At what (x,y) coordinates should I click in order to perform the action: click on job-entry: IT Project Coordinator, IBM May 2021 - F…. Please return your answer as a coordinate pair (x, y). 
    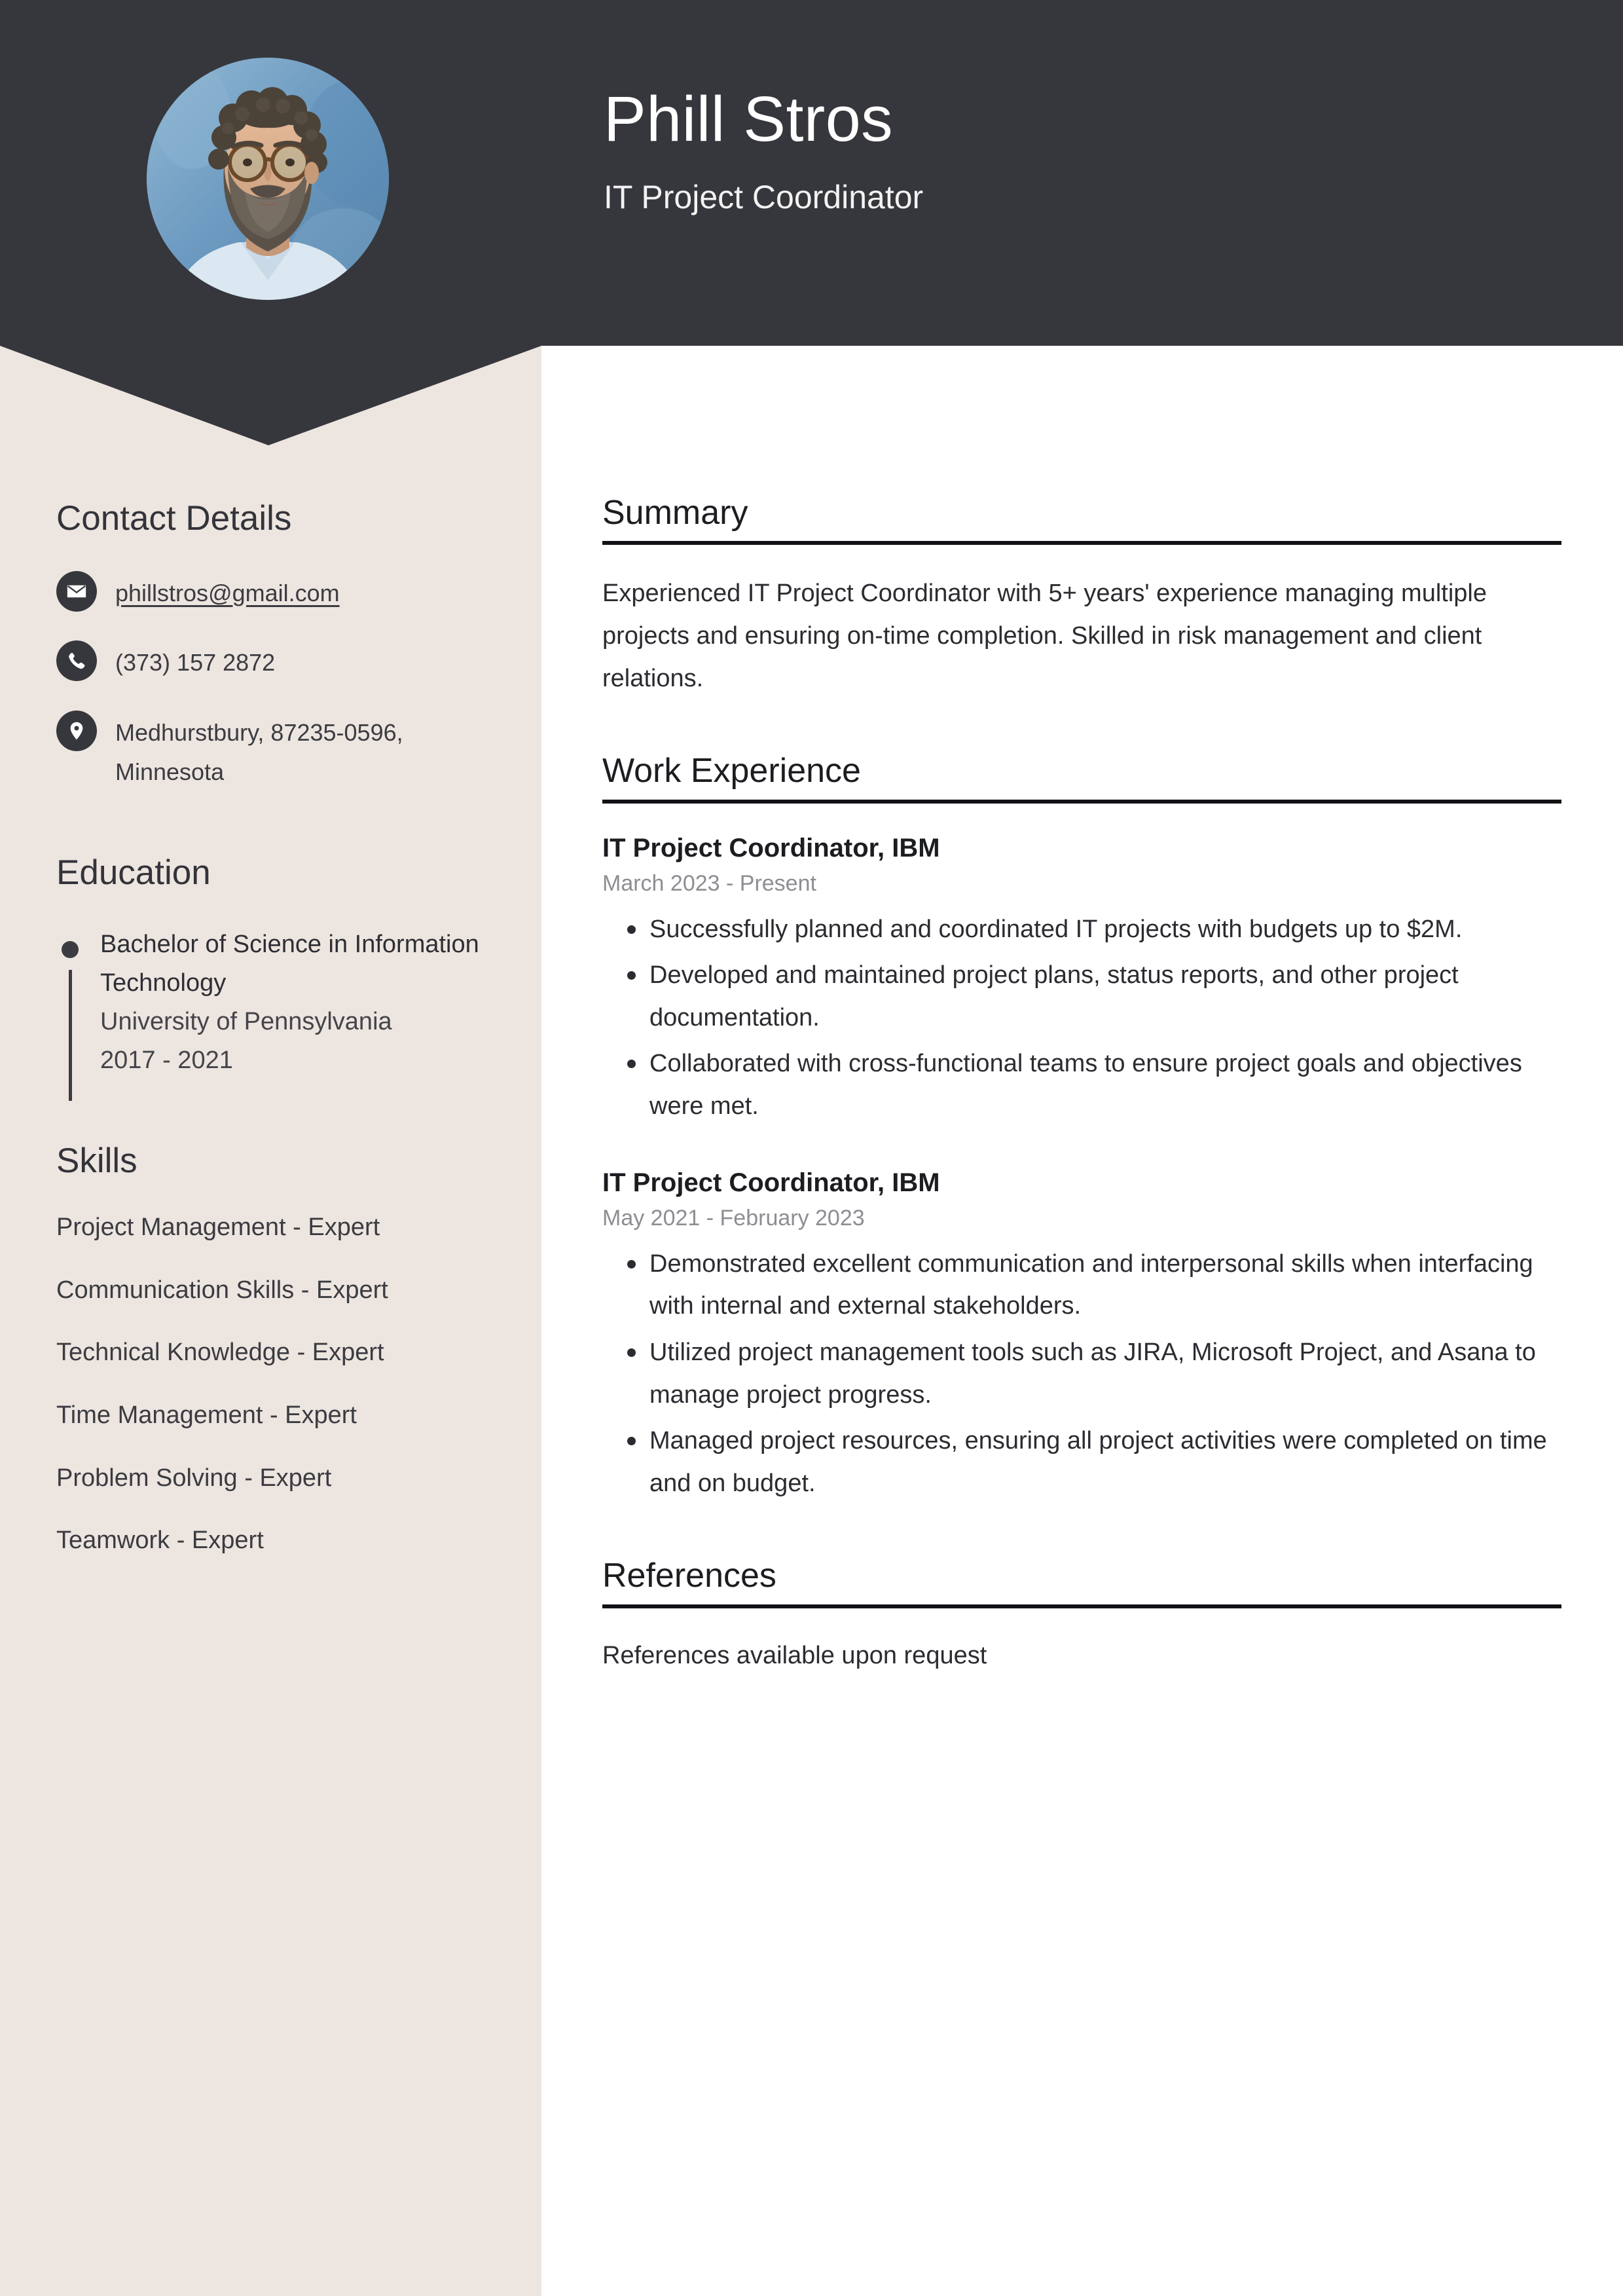
    Looking at the image, I should click on (1081, 1335).